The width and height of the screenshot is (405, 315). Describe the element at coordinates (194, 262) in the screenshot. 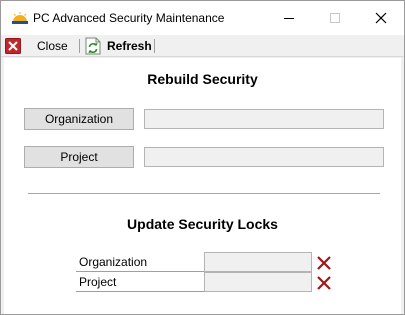

I see `lock-row-organization: Organization` at that location.